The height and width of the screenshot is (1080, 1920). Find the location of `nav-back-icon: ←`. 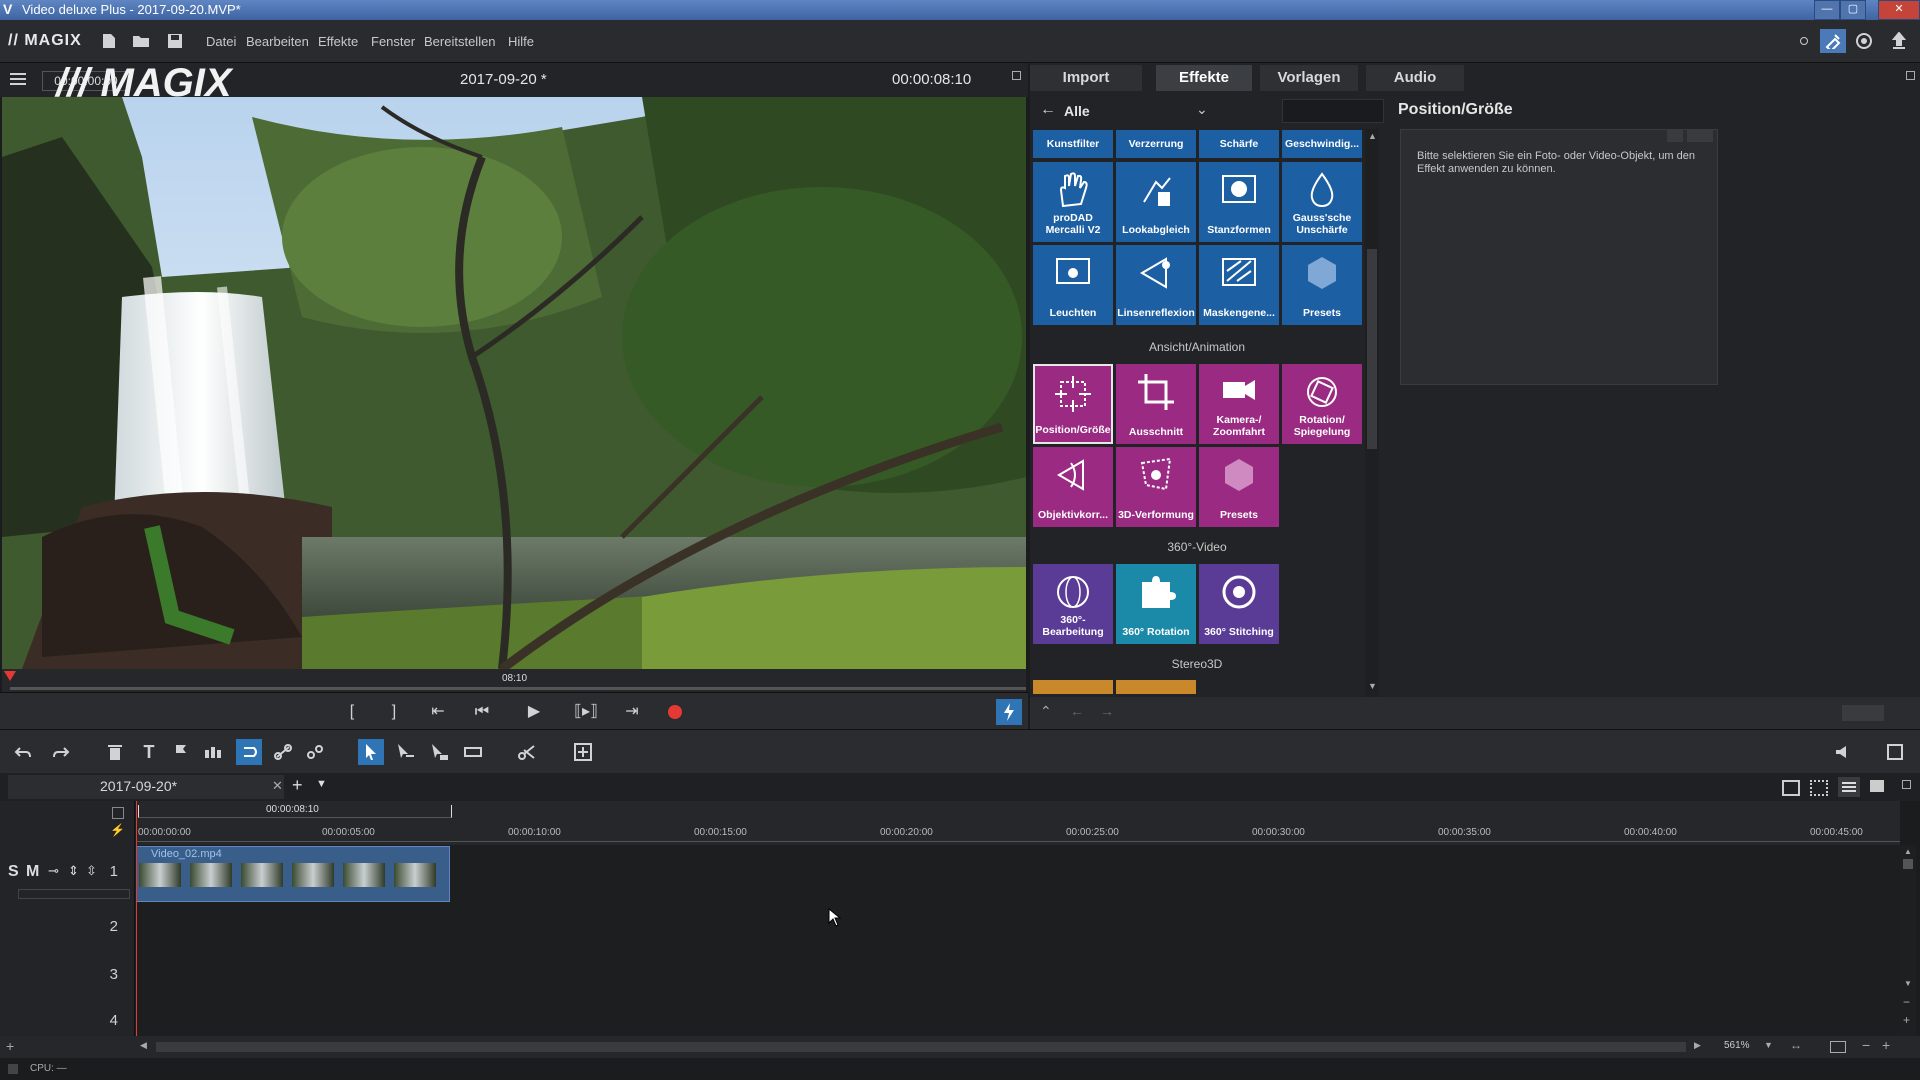

nav-back-icon: ← is located at coordinates (1077, 711).